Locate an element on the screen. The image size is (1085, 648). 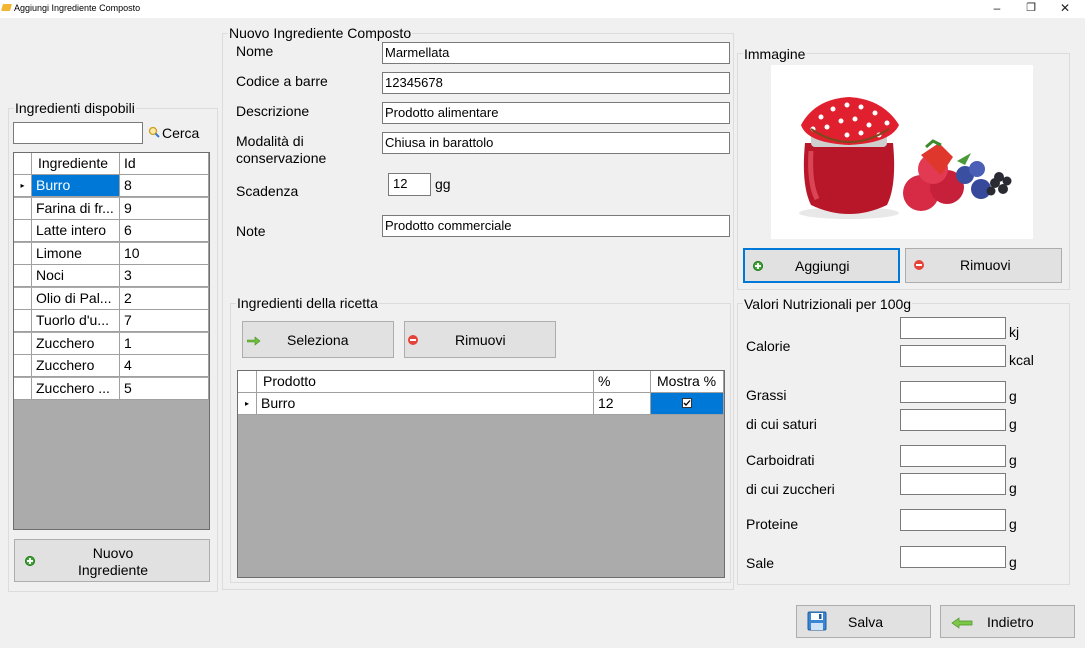
recipe-cell-percent: 12 is located at coordinates (622, 404).